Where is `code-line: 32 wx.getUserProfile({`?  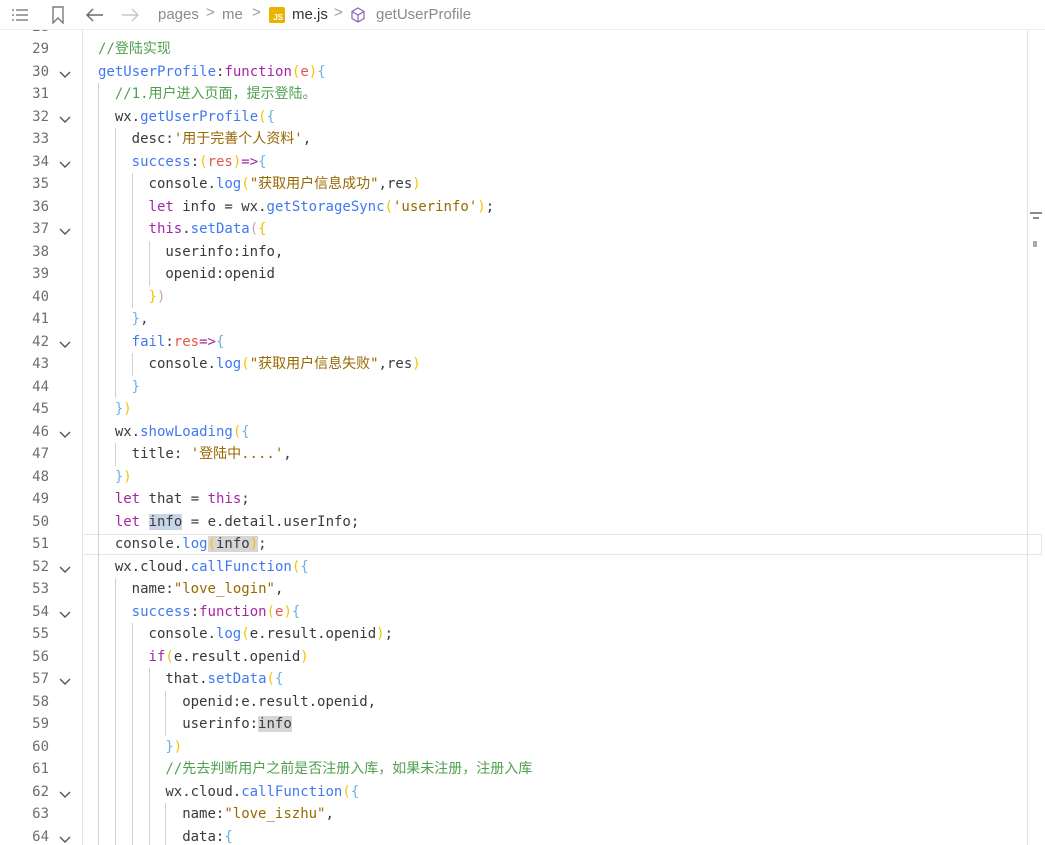 code-line: 32 wx.getUserProfile({ is located at coordinates (522, 116).